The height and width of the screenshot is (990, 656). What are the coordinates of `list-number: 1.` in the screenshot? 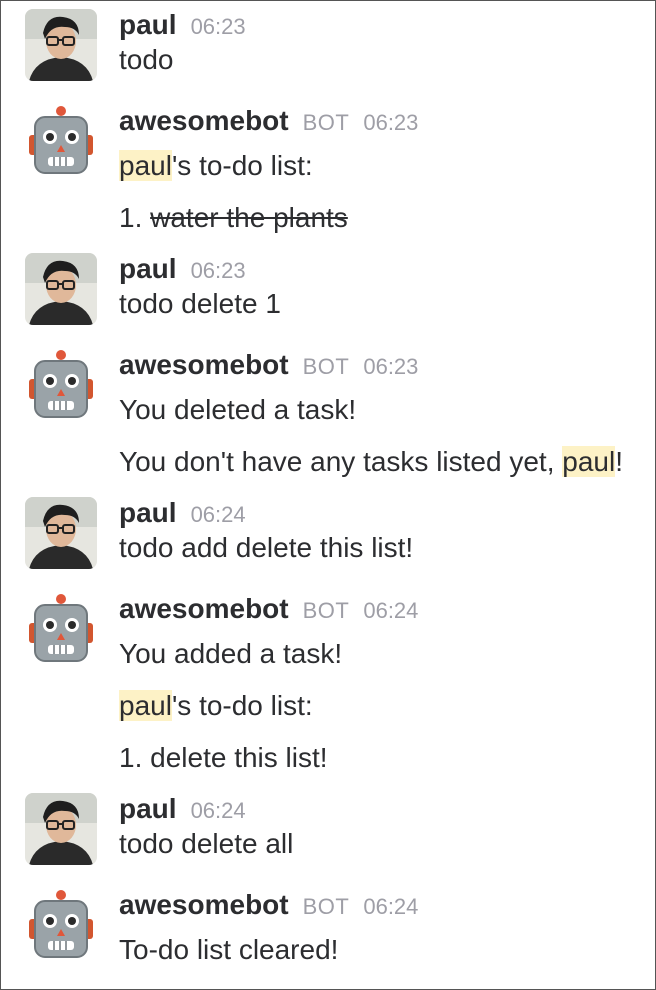 It's located at (135, 217).